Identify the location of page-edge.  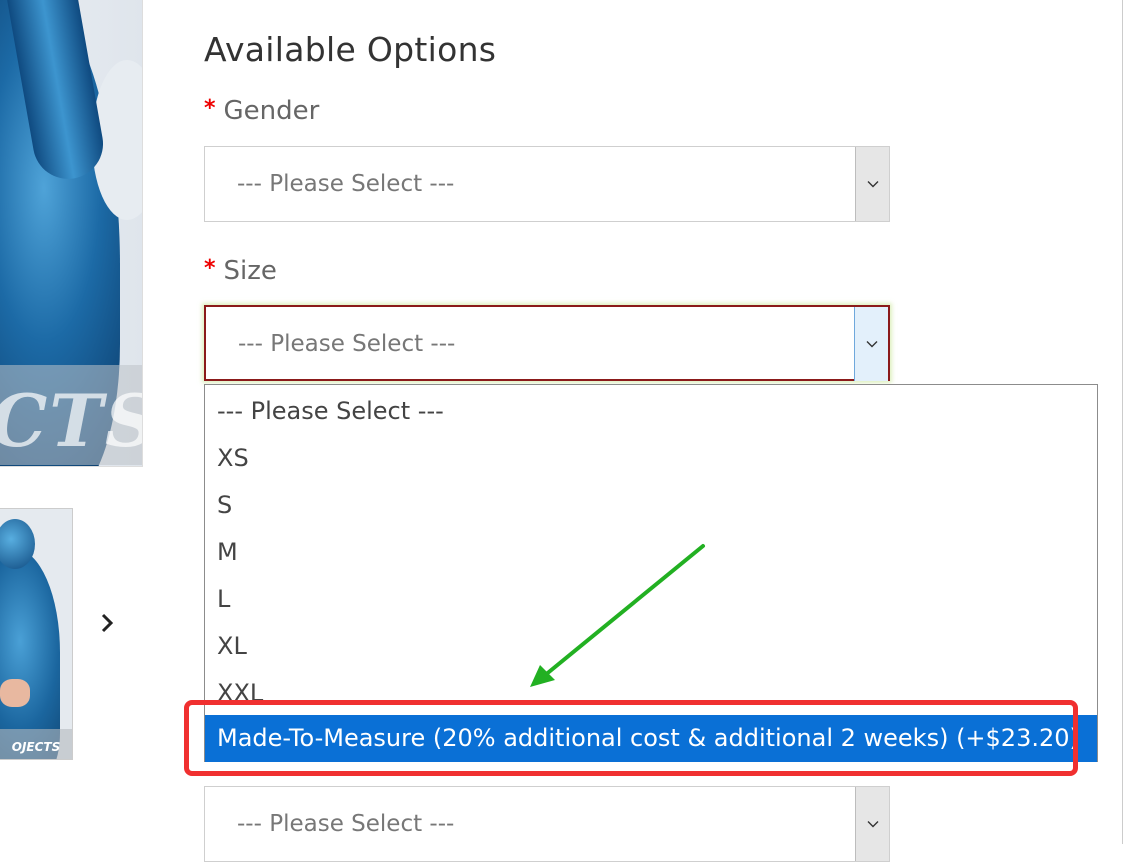
(1122, 422).